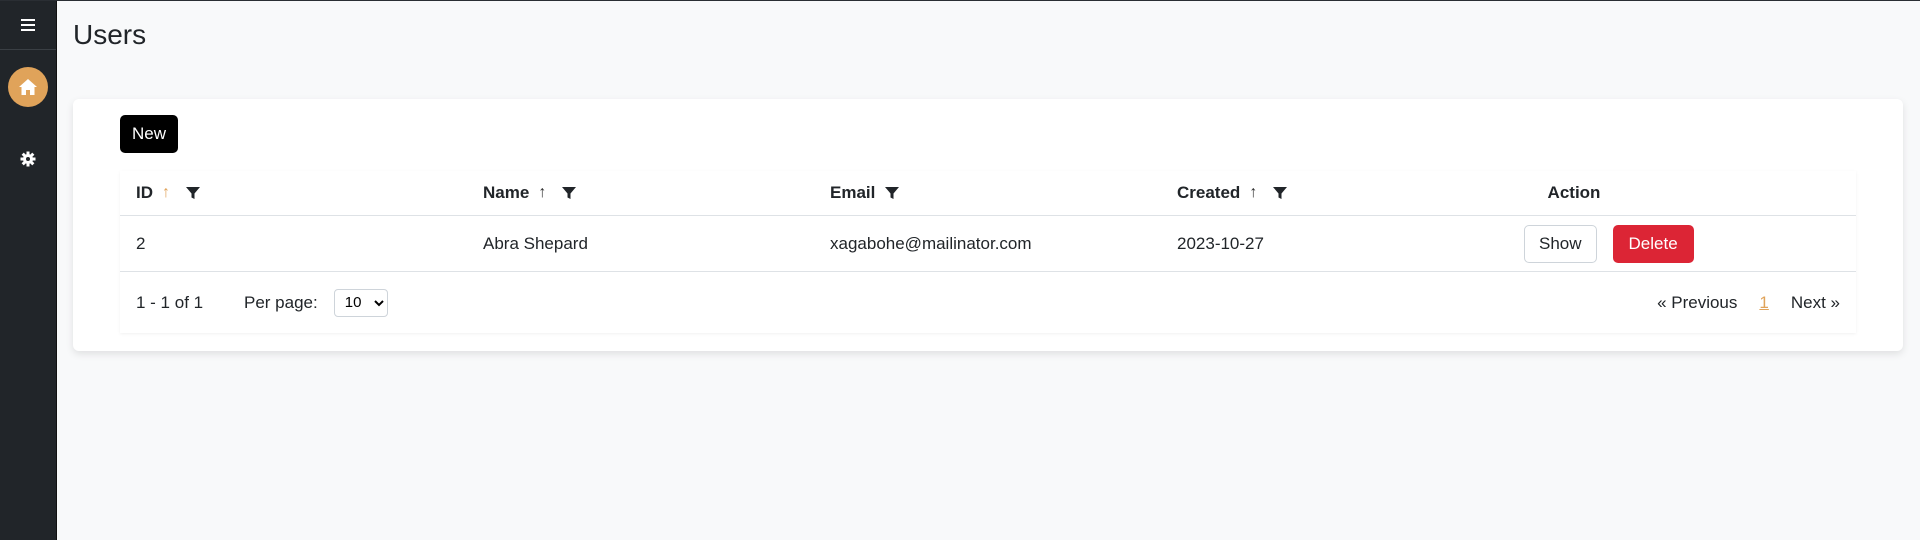 The height and width of the screenshot is (540, 1920). I want to click on column-header-label: ID, so click(144, 192).